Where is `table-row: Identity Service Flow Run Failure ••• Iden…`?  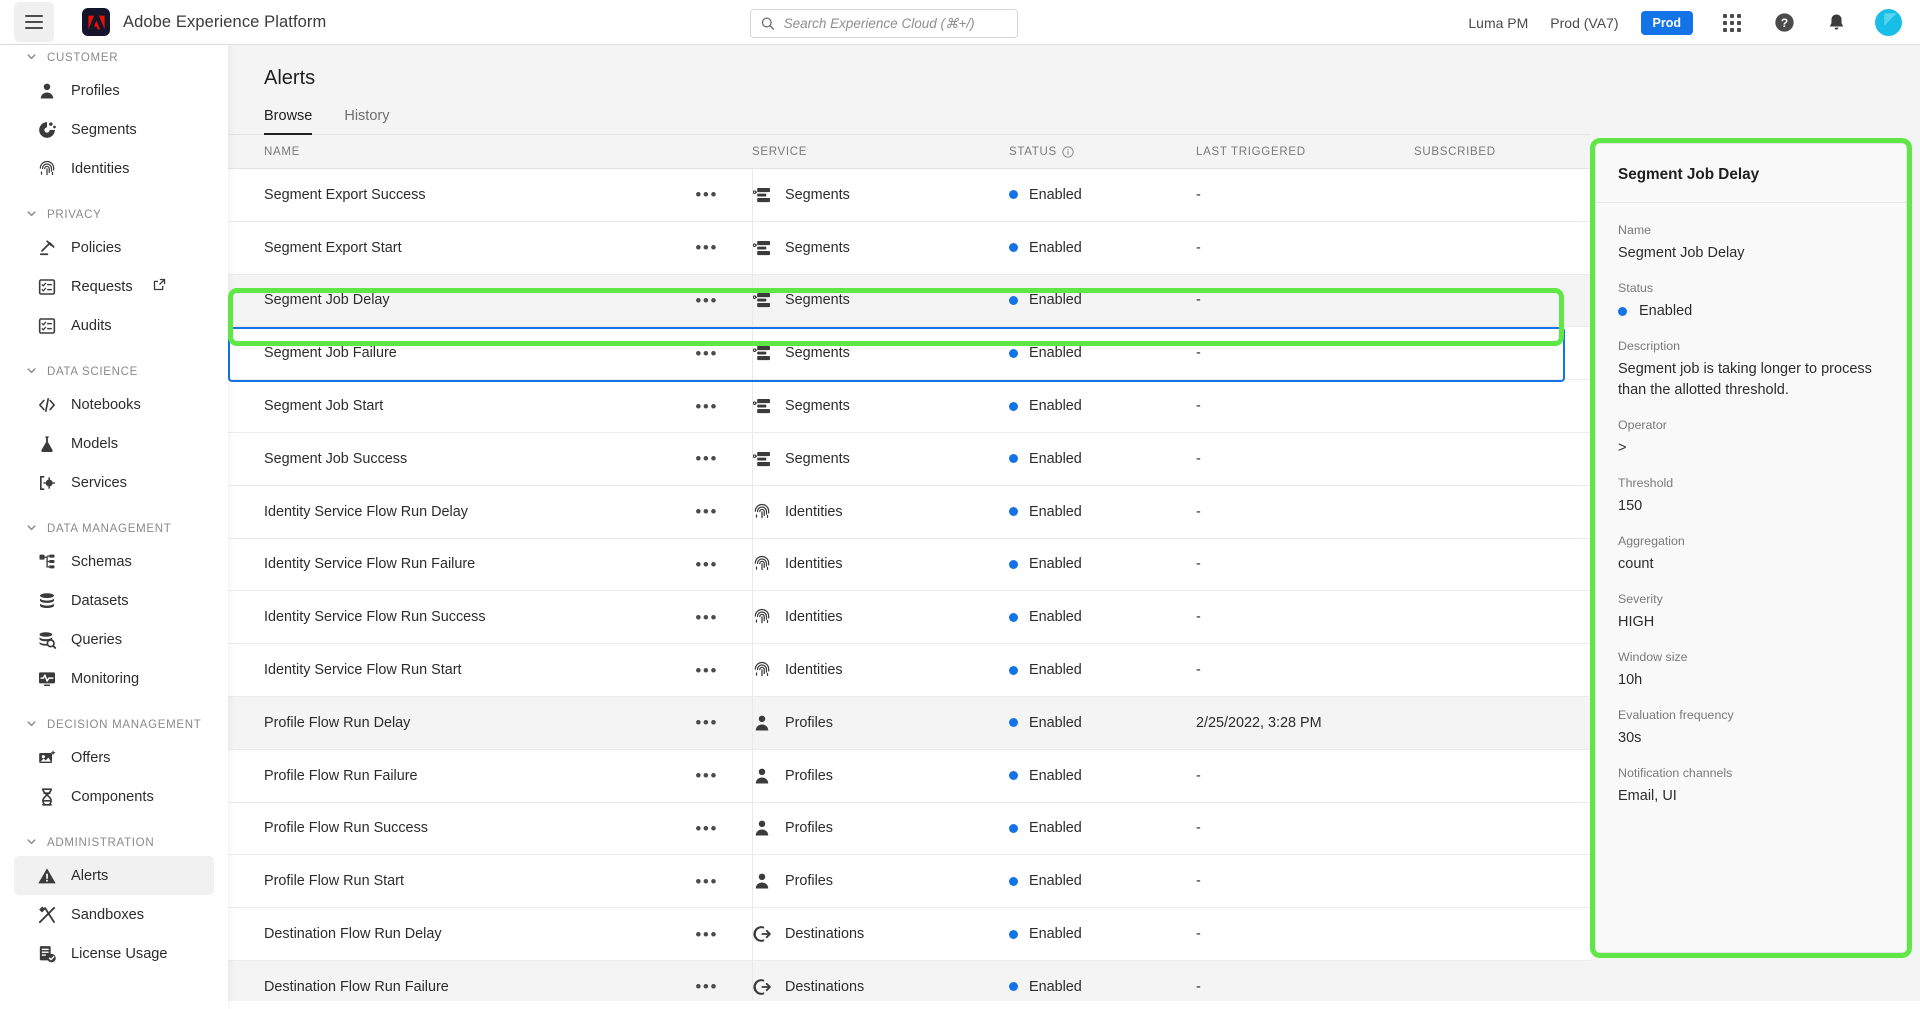 table-row: Identity Service Flow Run Failure ••• Iden… is located at coordinates (909, 565).